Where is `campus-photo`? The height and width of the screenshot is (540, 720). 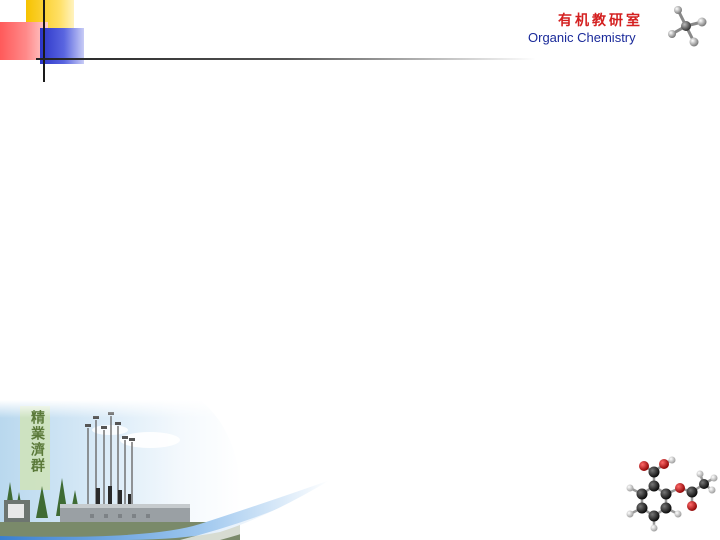
campus-photo is located at coordinates (170, 470).